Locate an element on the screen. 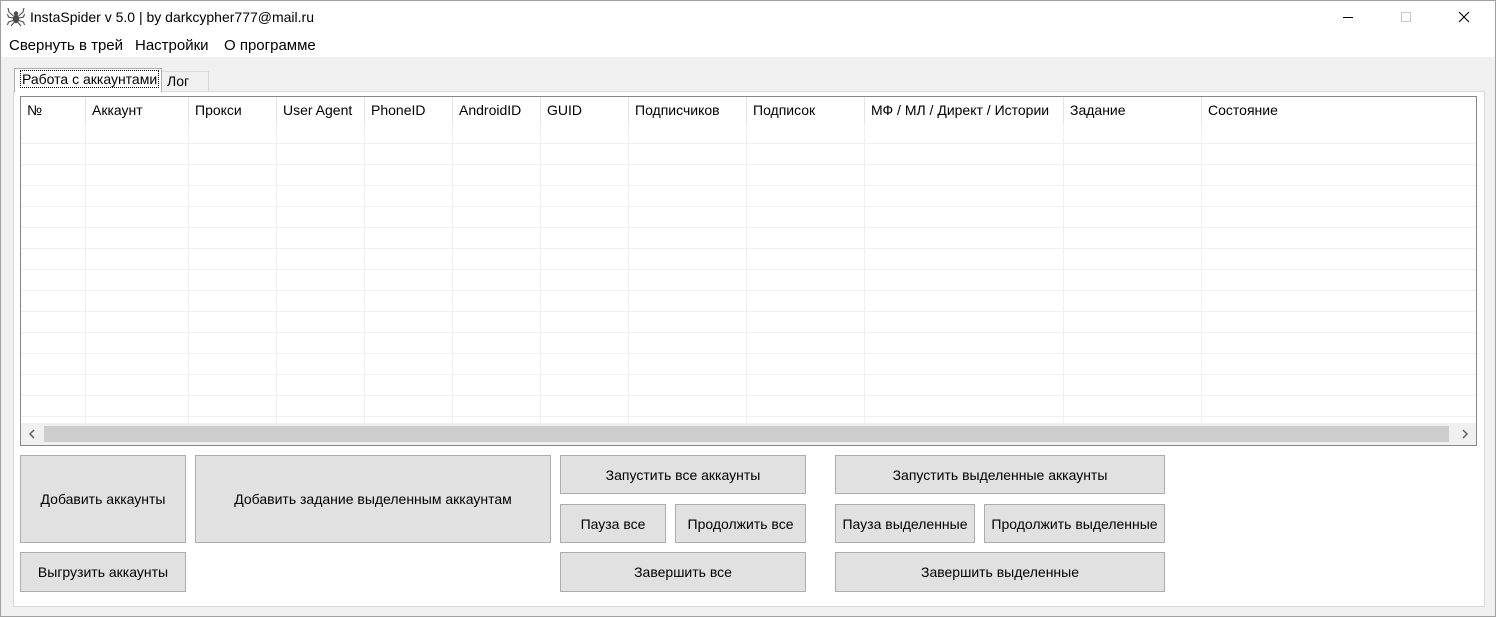  column-user-agent: User Agent is located at coordinates (321, 110).